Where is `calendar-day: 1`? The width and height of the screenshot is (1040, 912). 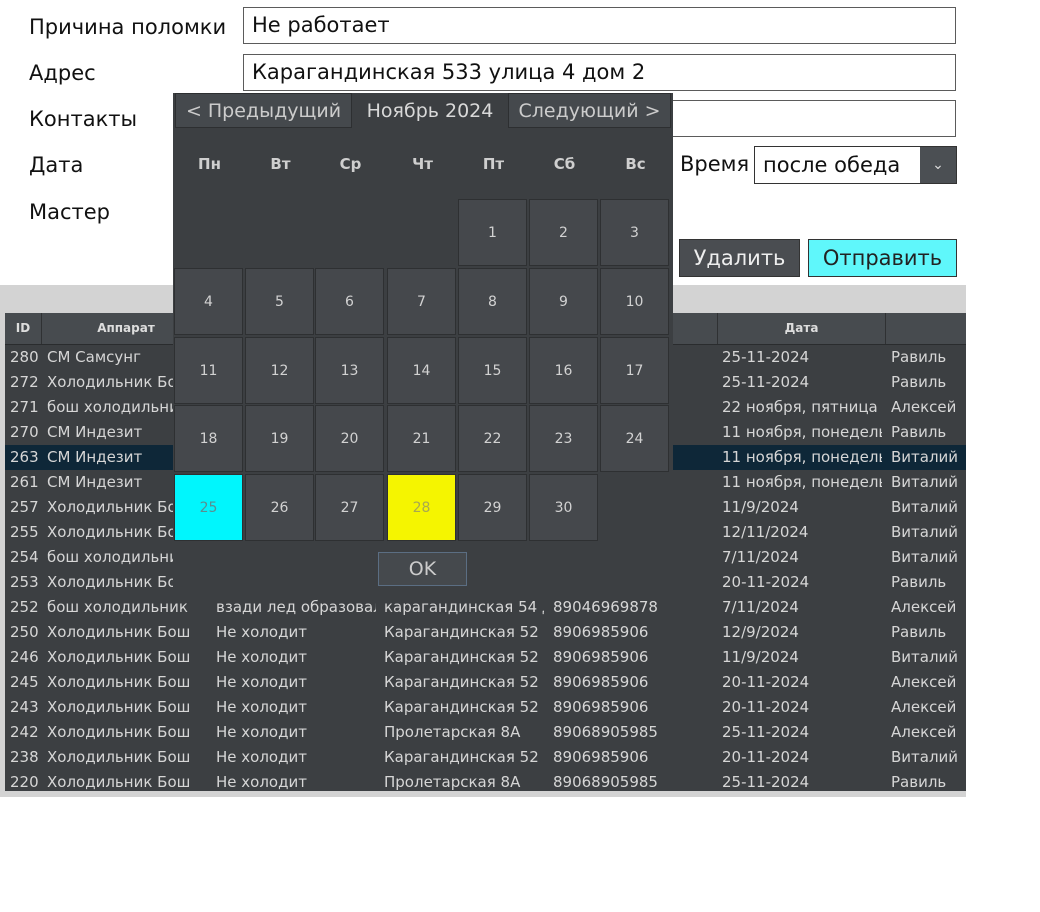
calendar-day: 1 is located at coordinates (492, 232).